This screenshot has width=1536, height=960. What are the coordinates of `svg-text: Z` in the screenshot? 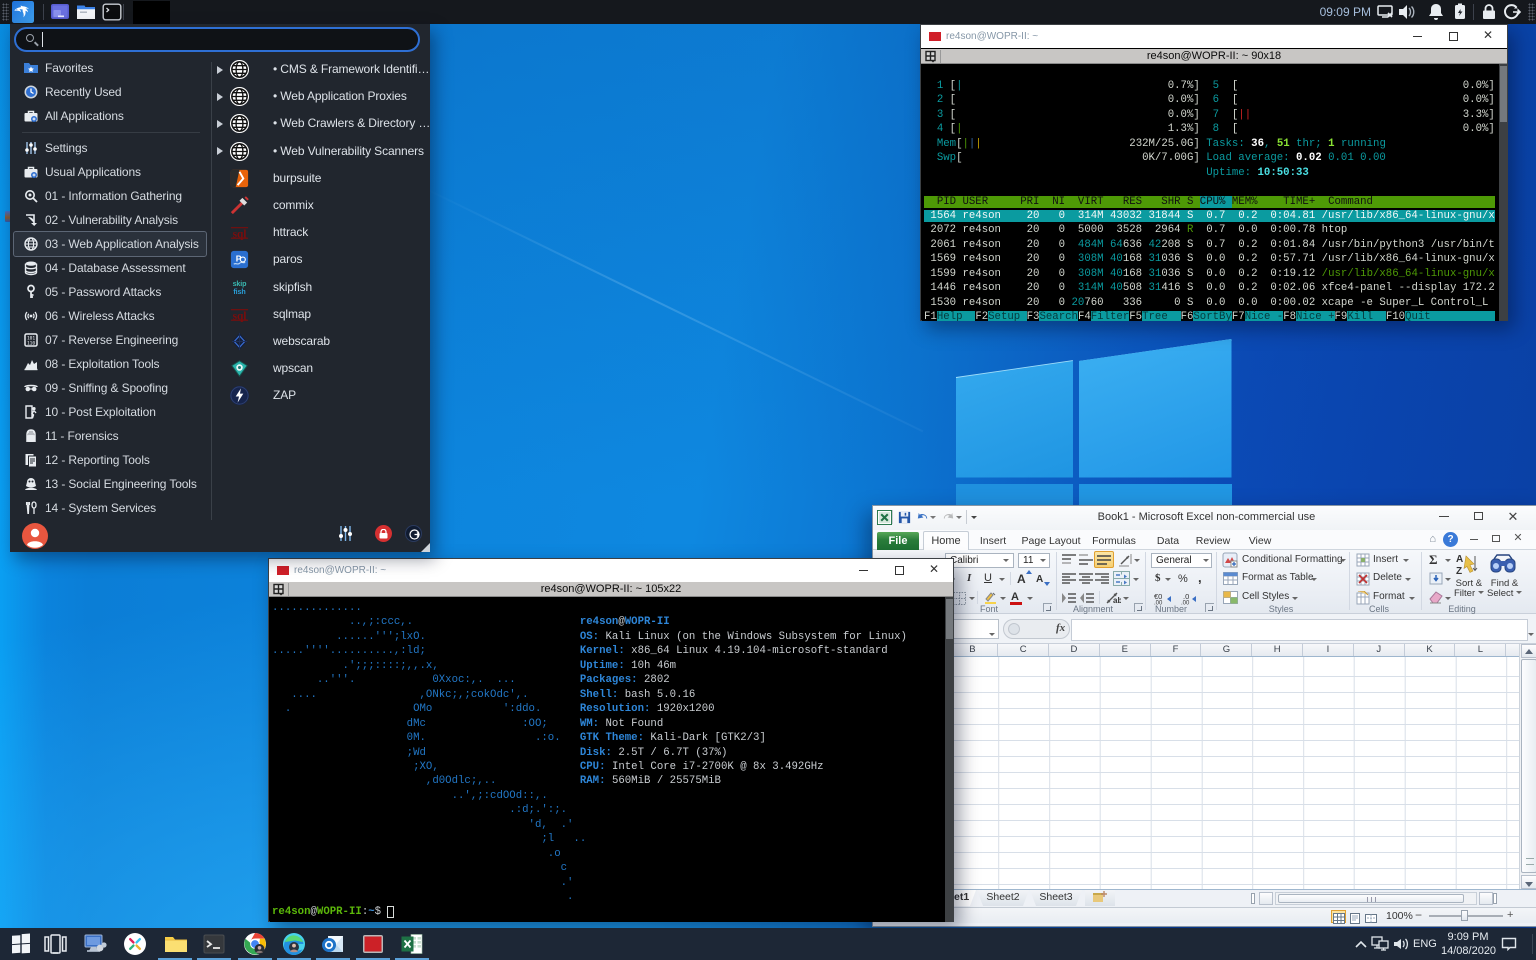 It's located at (1459, 571).